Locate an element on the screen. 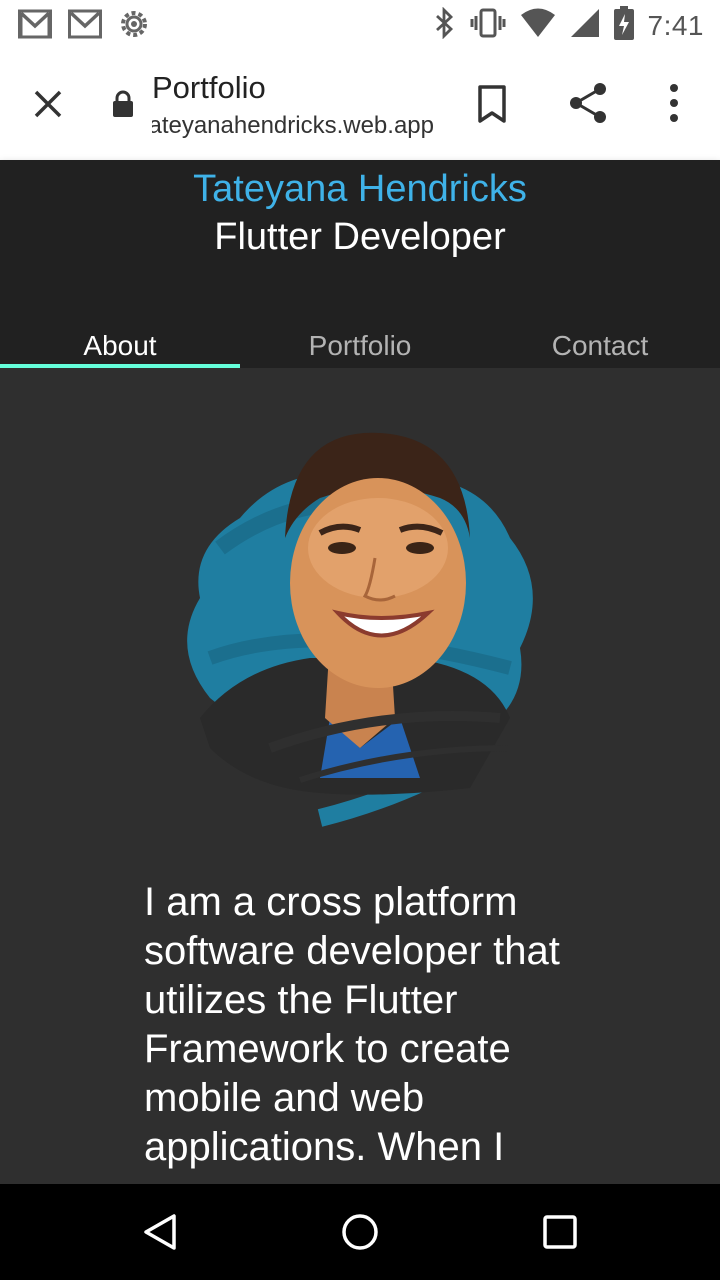 Image resolution: width=720 pixels, height=1280 pixels. tab-label: Contact is located at coordinates (600, 345).